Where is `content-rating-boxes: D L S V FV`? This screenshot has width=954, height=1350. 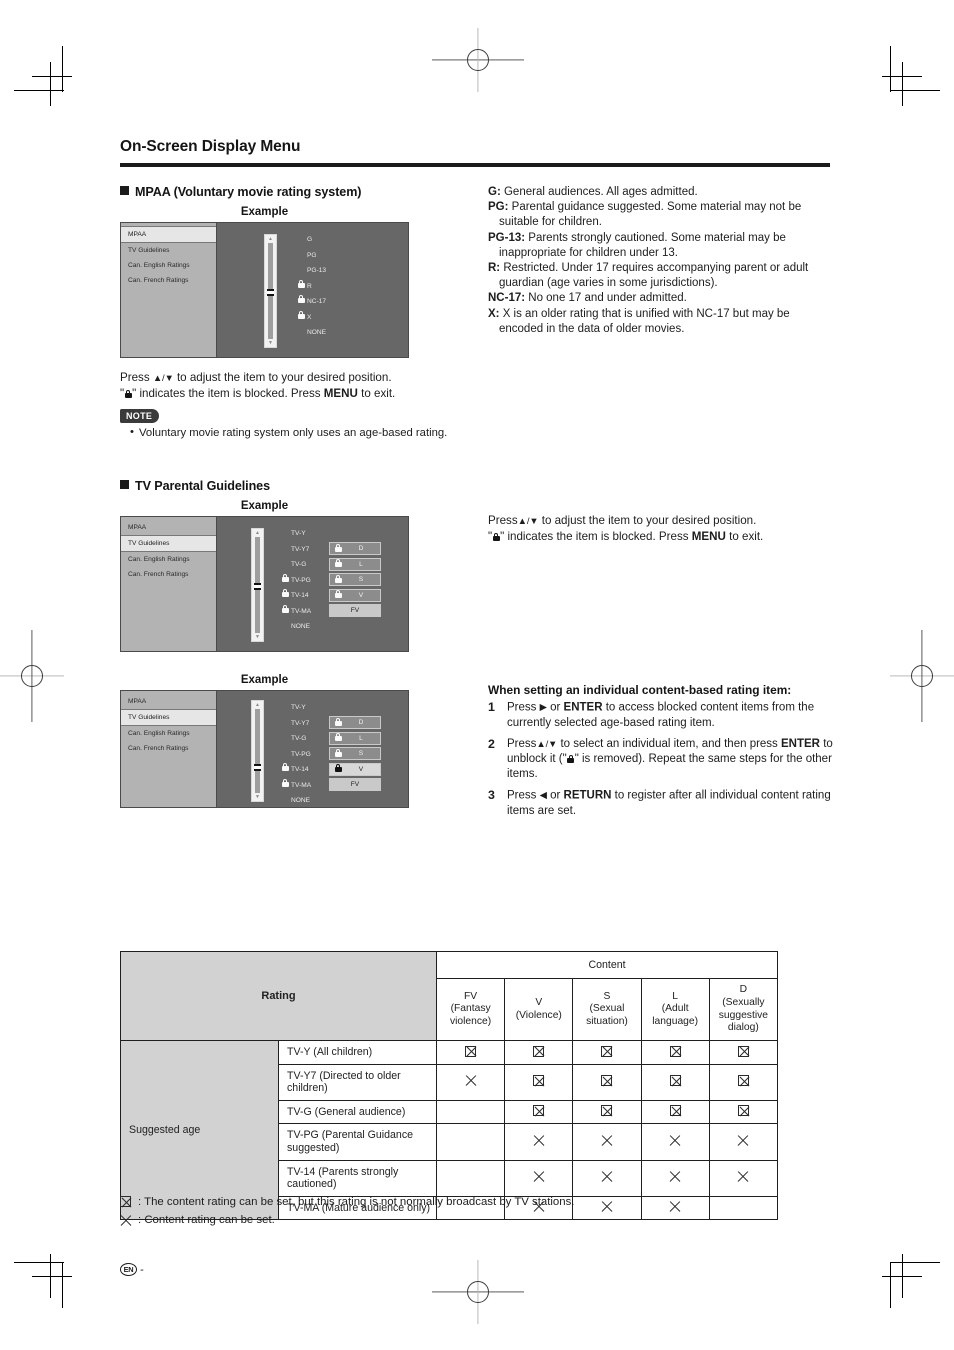 content-rating-boxes: D L S V FV is located at coordinates (355, 755).